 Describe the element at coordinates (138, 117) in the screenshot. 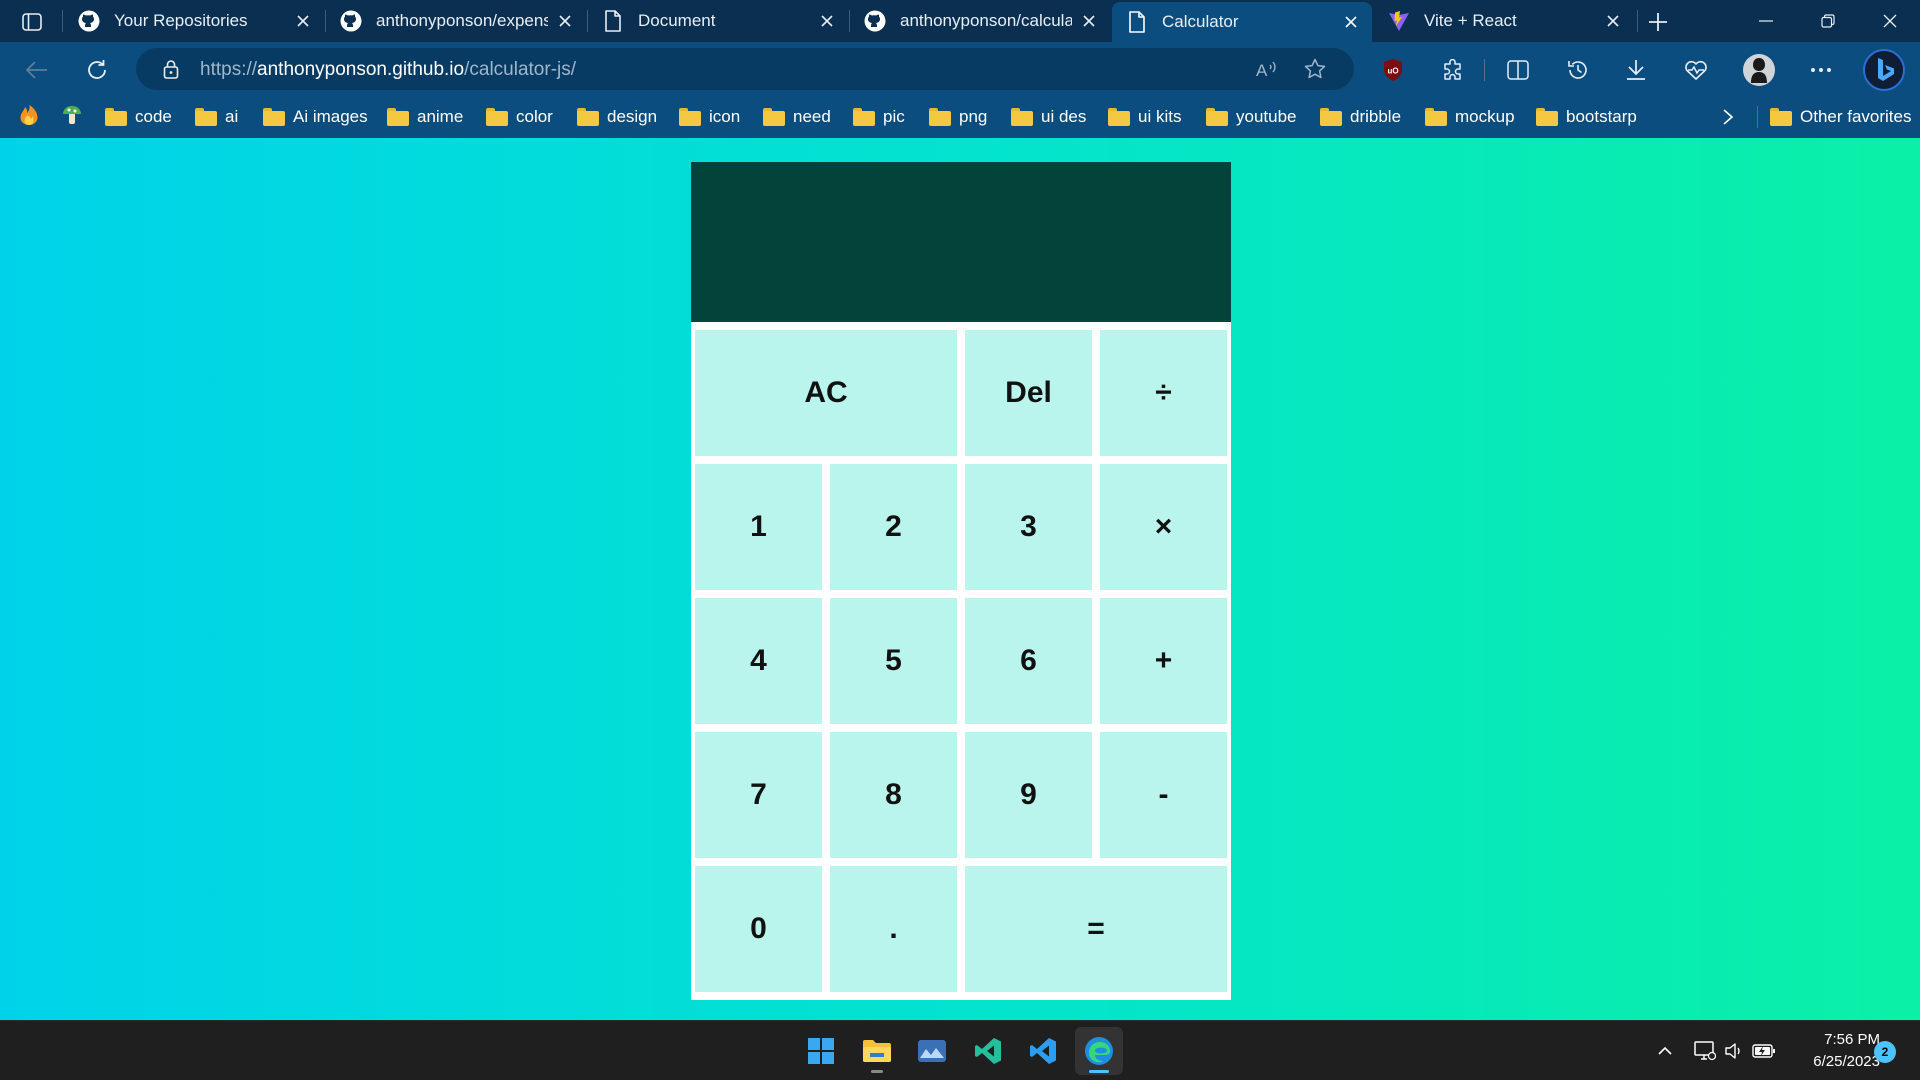

I see `favorite-folder-code: code` at that location.